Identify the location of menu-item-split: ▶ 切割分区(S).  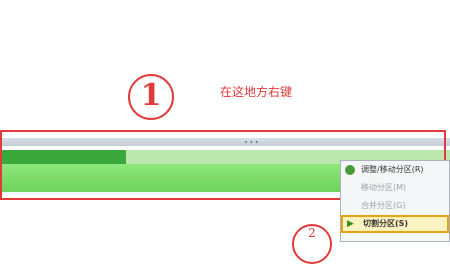
(395, 224).